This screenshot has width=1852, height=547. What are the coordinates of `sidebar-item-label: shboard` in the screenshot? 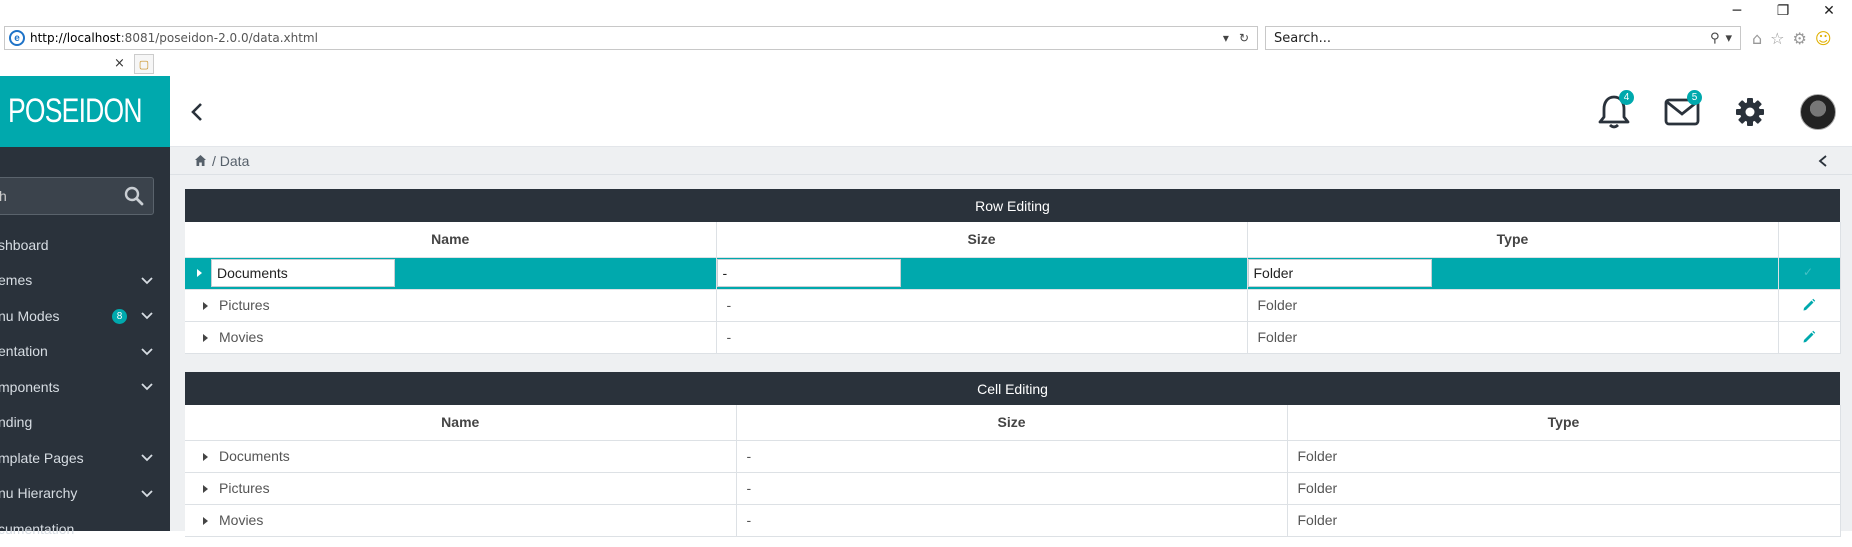 It's located at (24, 244).